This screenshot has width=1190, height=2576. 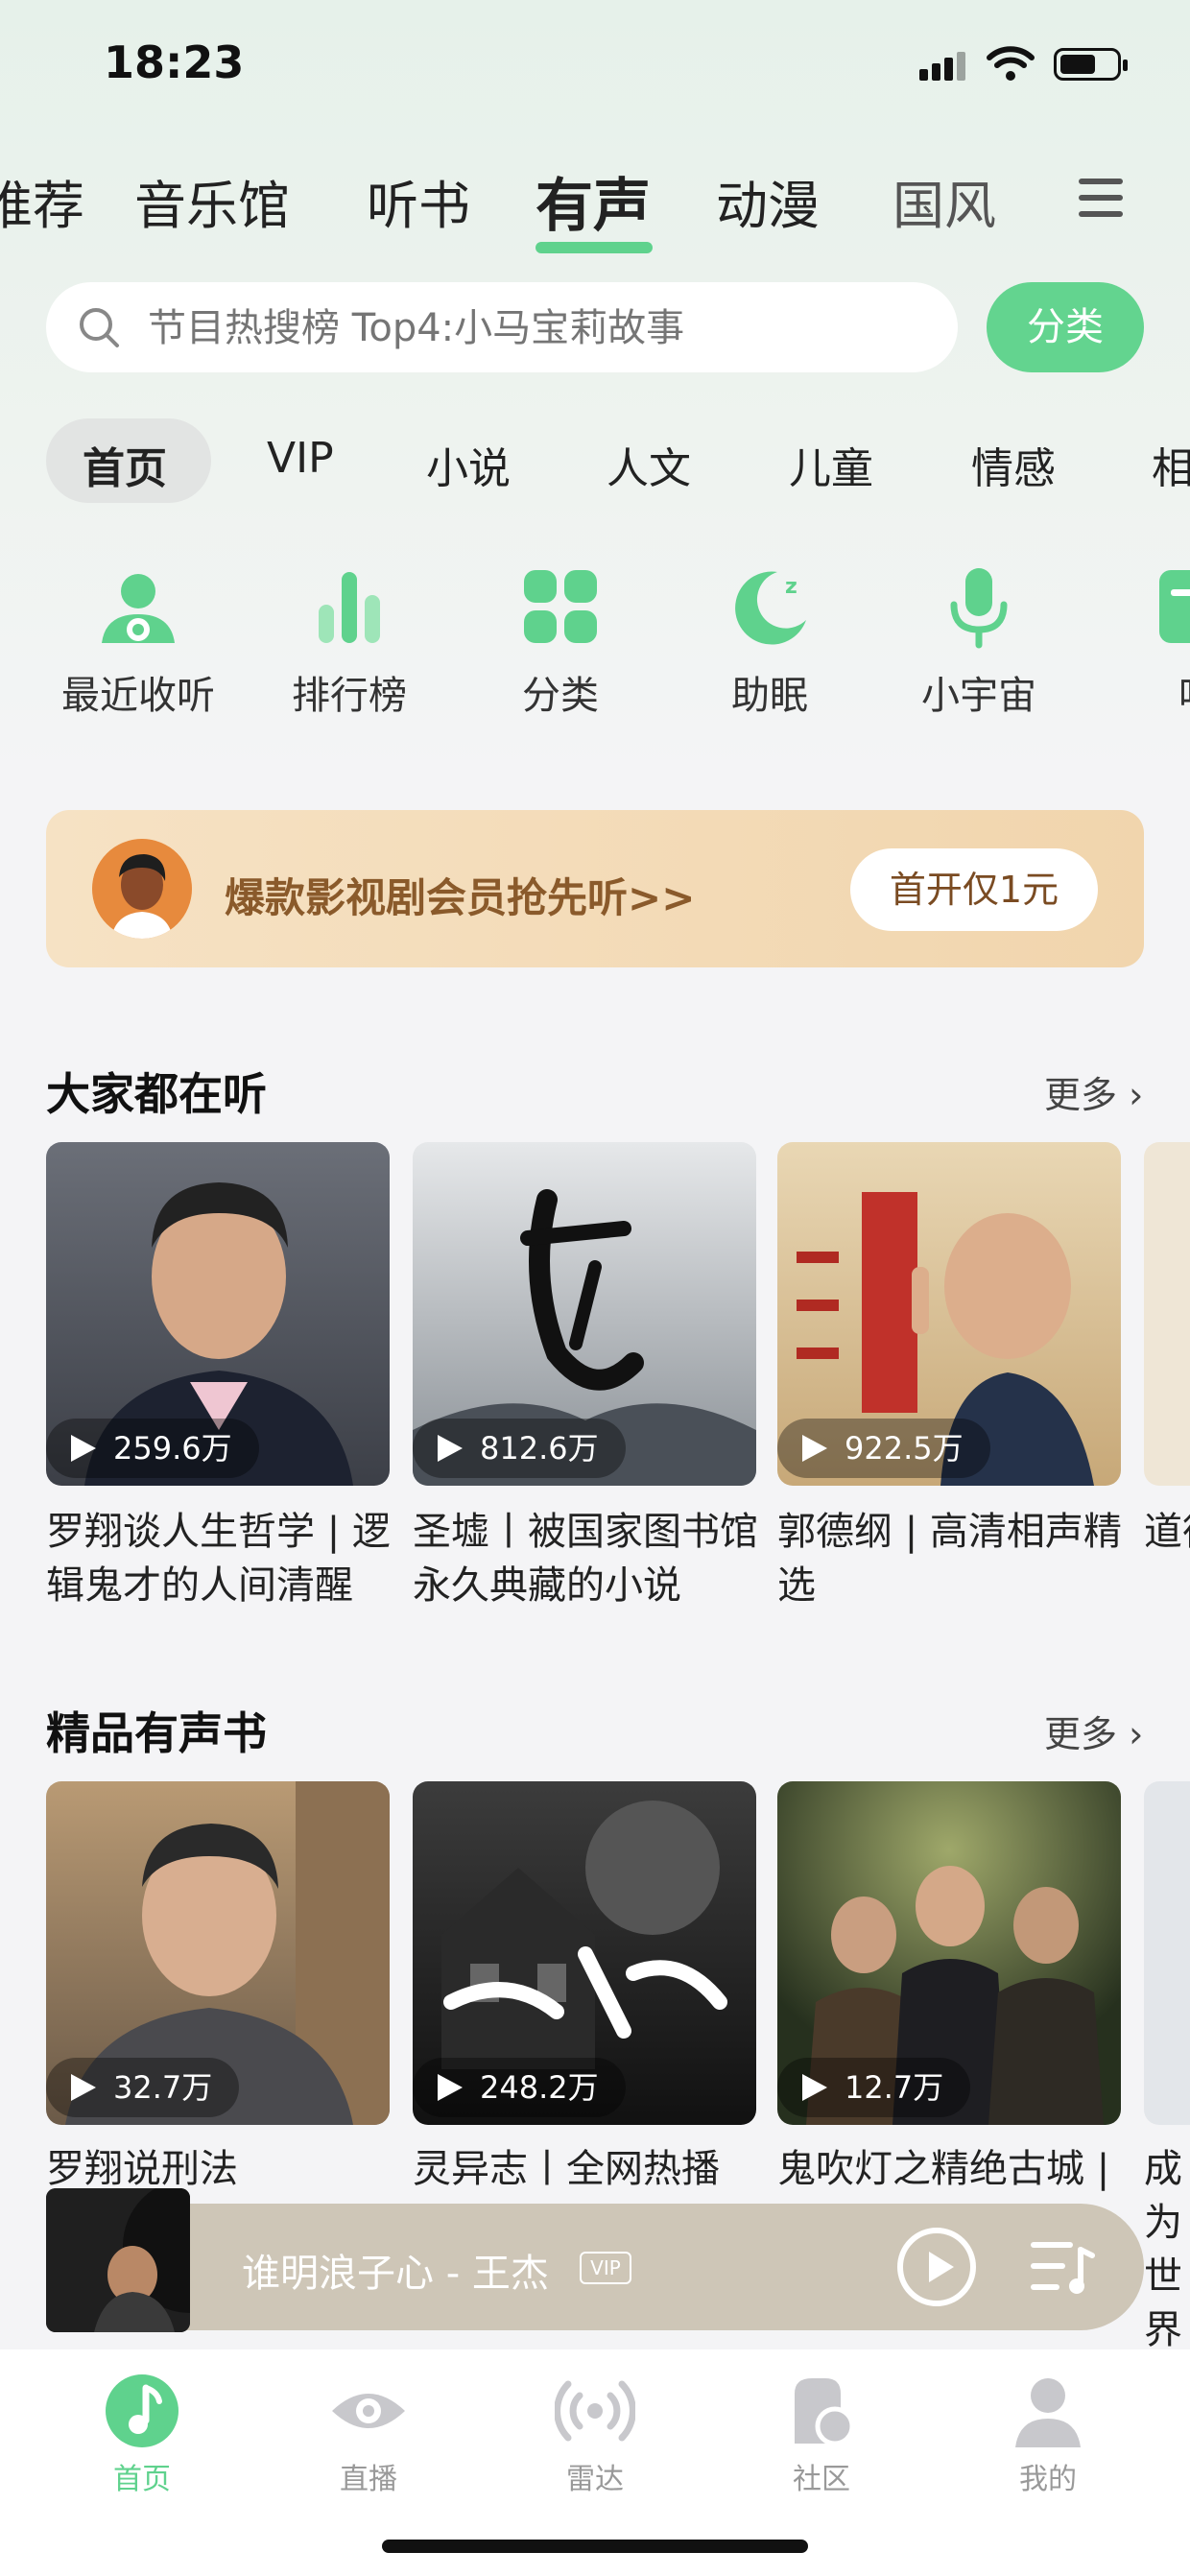 I want to click on card-title: 成为世界, so click(x=1167, y=2249).